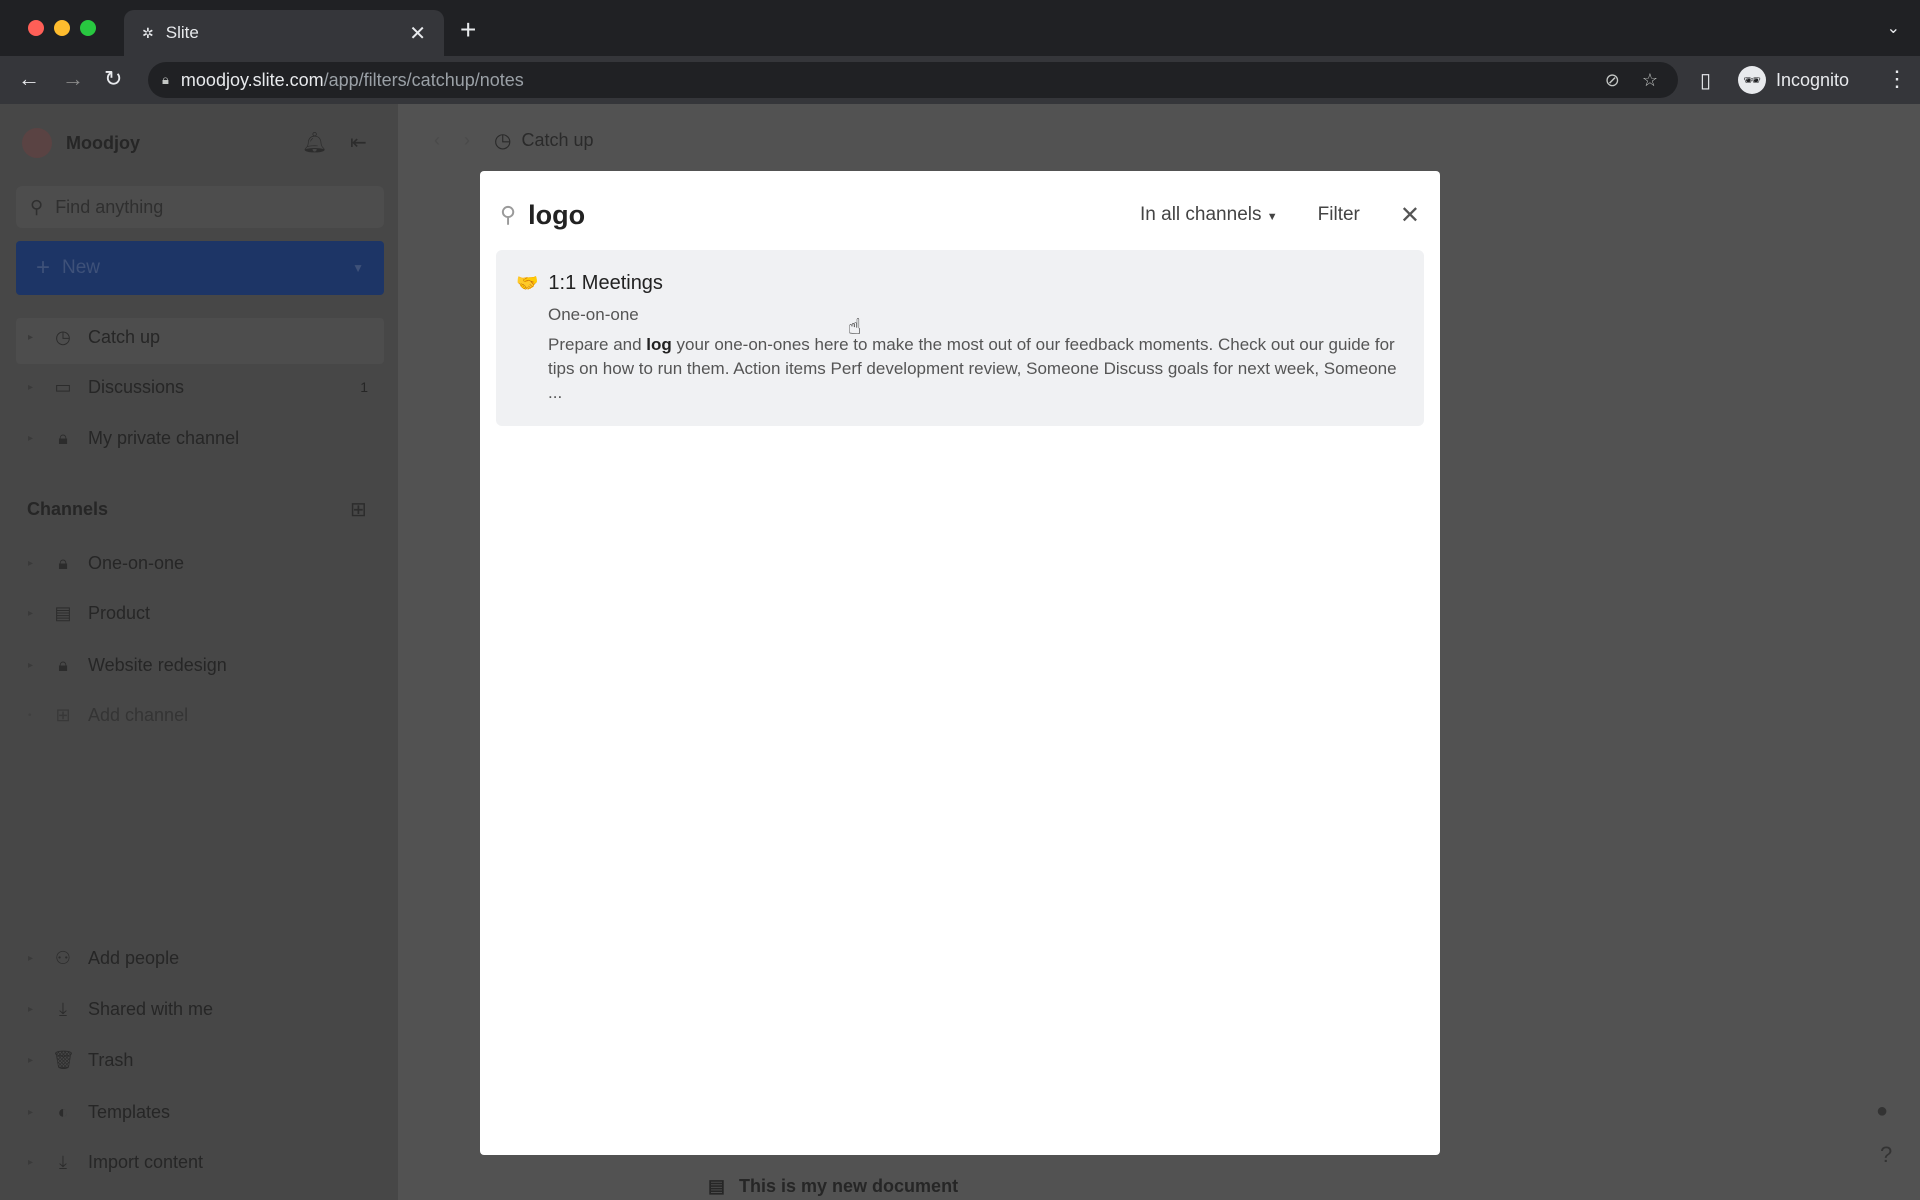 The image size is (1920, 1200). I want to click on back-nav-icon: ‹, so click(437, 140).